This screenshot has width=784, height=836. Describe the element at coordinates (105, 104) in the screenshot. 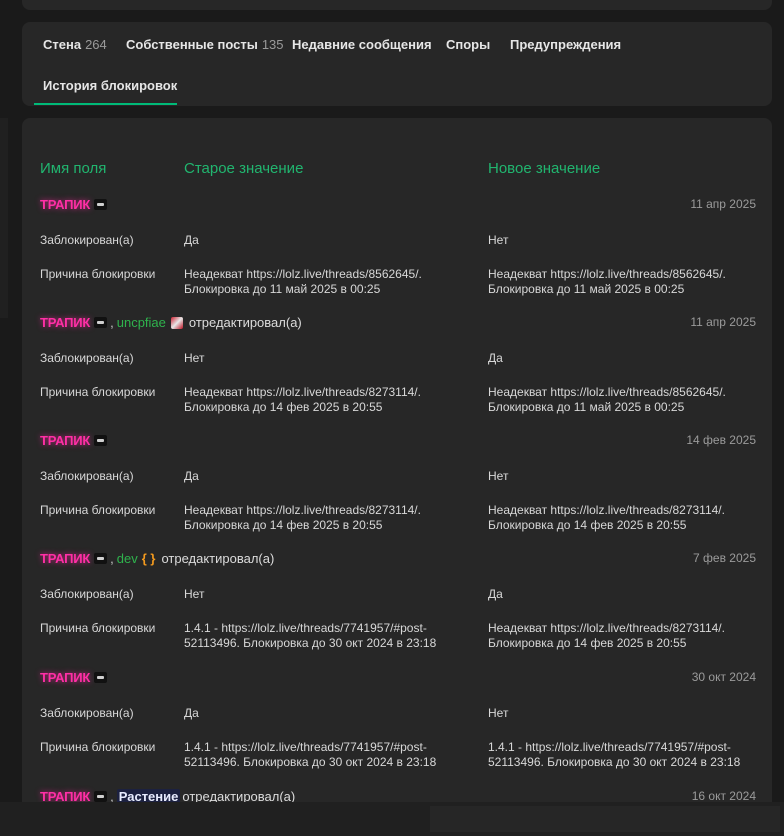

I see `active-tab-indicator` at that location.